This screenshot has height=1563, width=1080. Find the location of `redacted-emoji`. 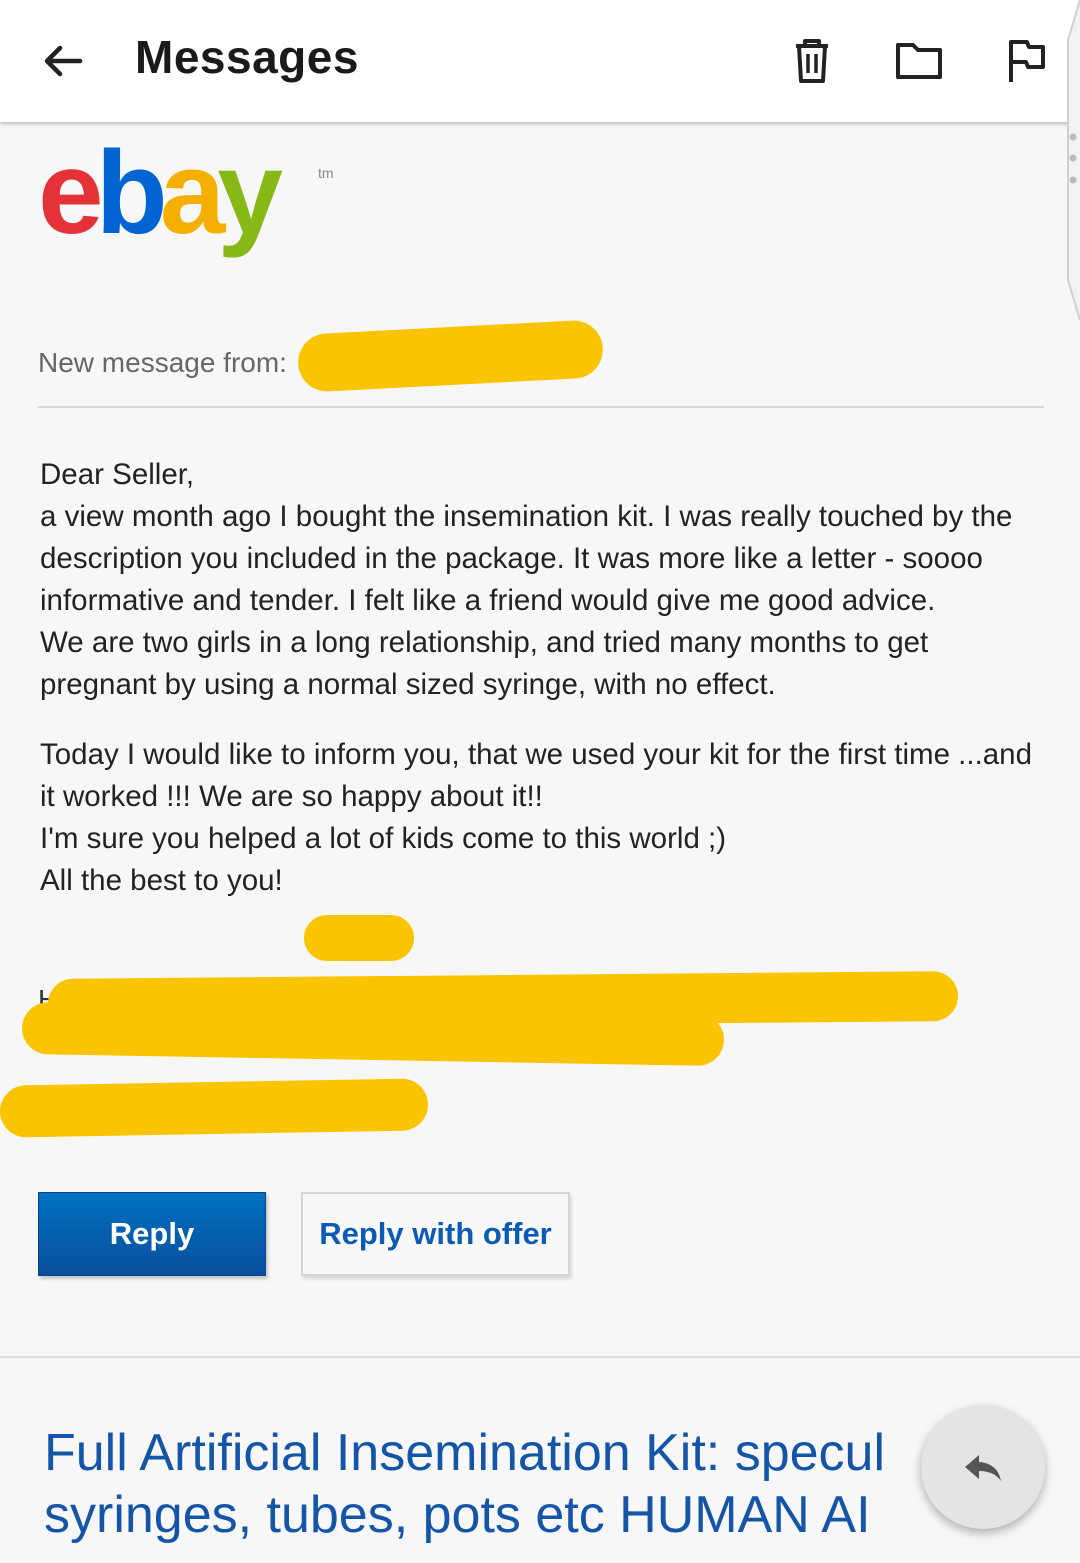

redacted-emoji is located at coordinates (359, 938).